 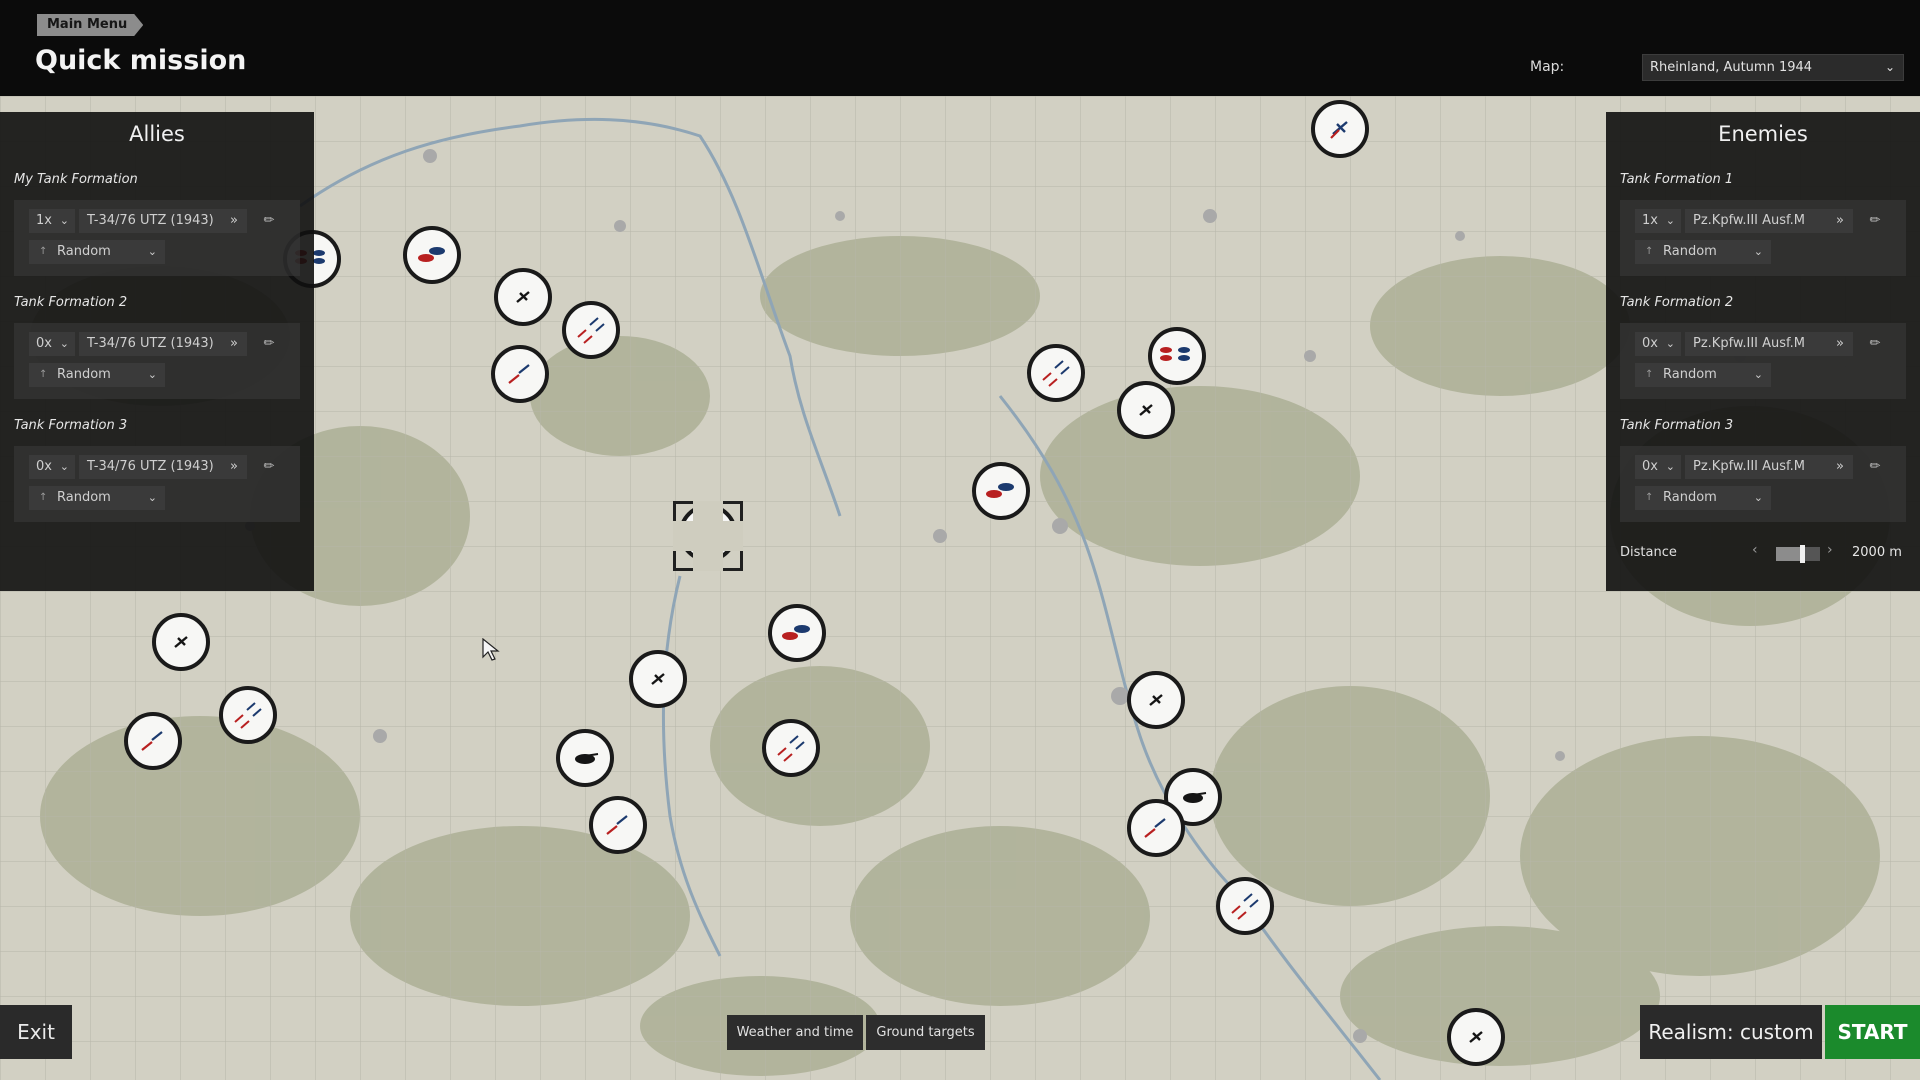 I want to click on enemies-title: Enemies, so click(x=1763, y=134).